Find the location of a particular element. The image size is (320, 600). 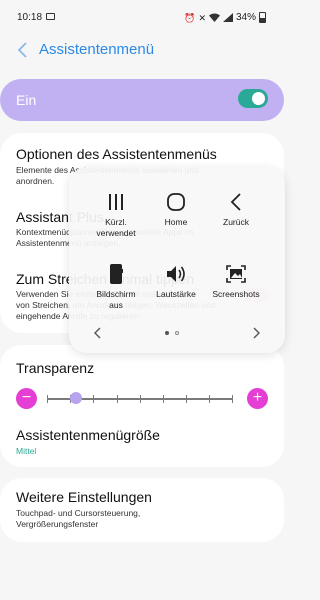

more-settings-subtitle-2: Vergrößerungsfenster is located at coordinates (57, 524).